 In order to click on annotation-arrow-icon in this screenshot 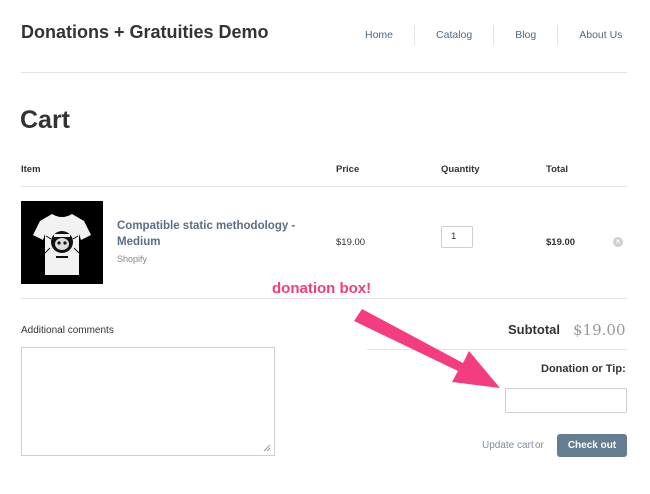, I will do `click(427, 348)`.